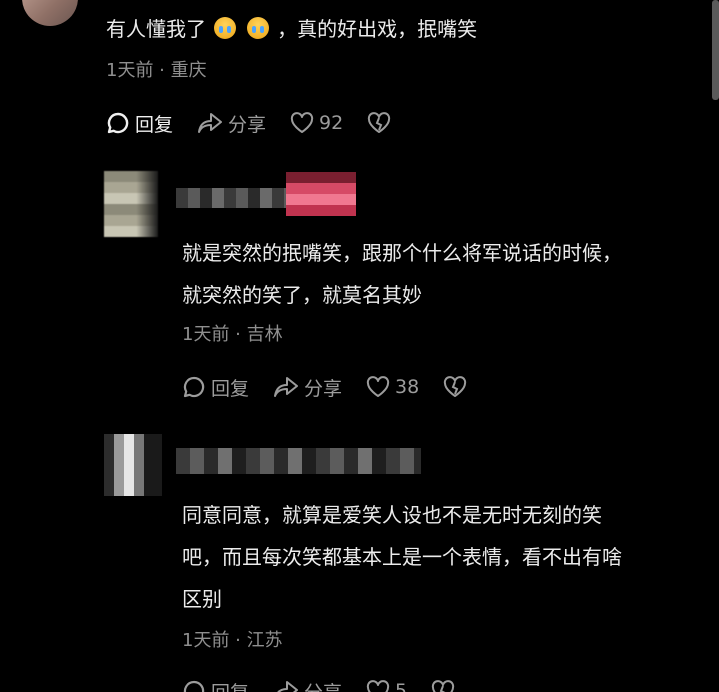 This screenshot has width=719, height=692. Describe the element at coordinates (402, 557) in the screenshot. I see `reply-text-line: 吧，而且每次笑都基本上是一个表情，看不出有啥` at that location.